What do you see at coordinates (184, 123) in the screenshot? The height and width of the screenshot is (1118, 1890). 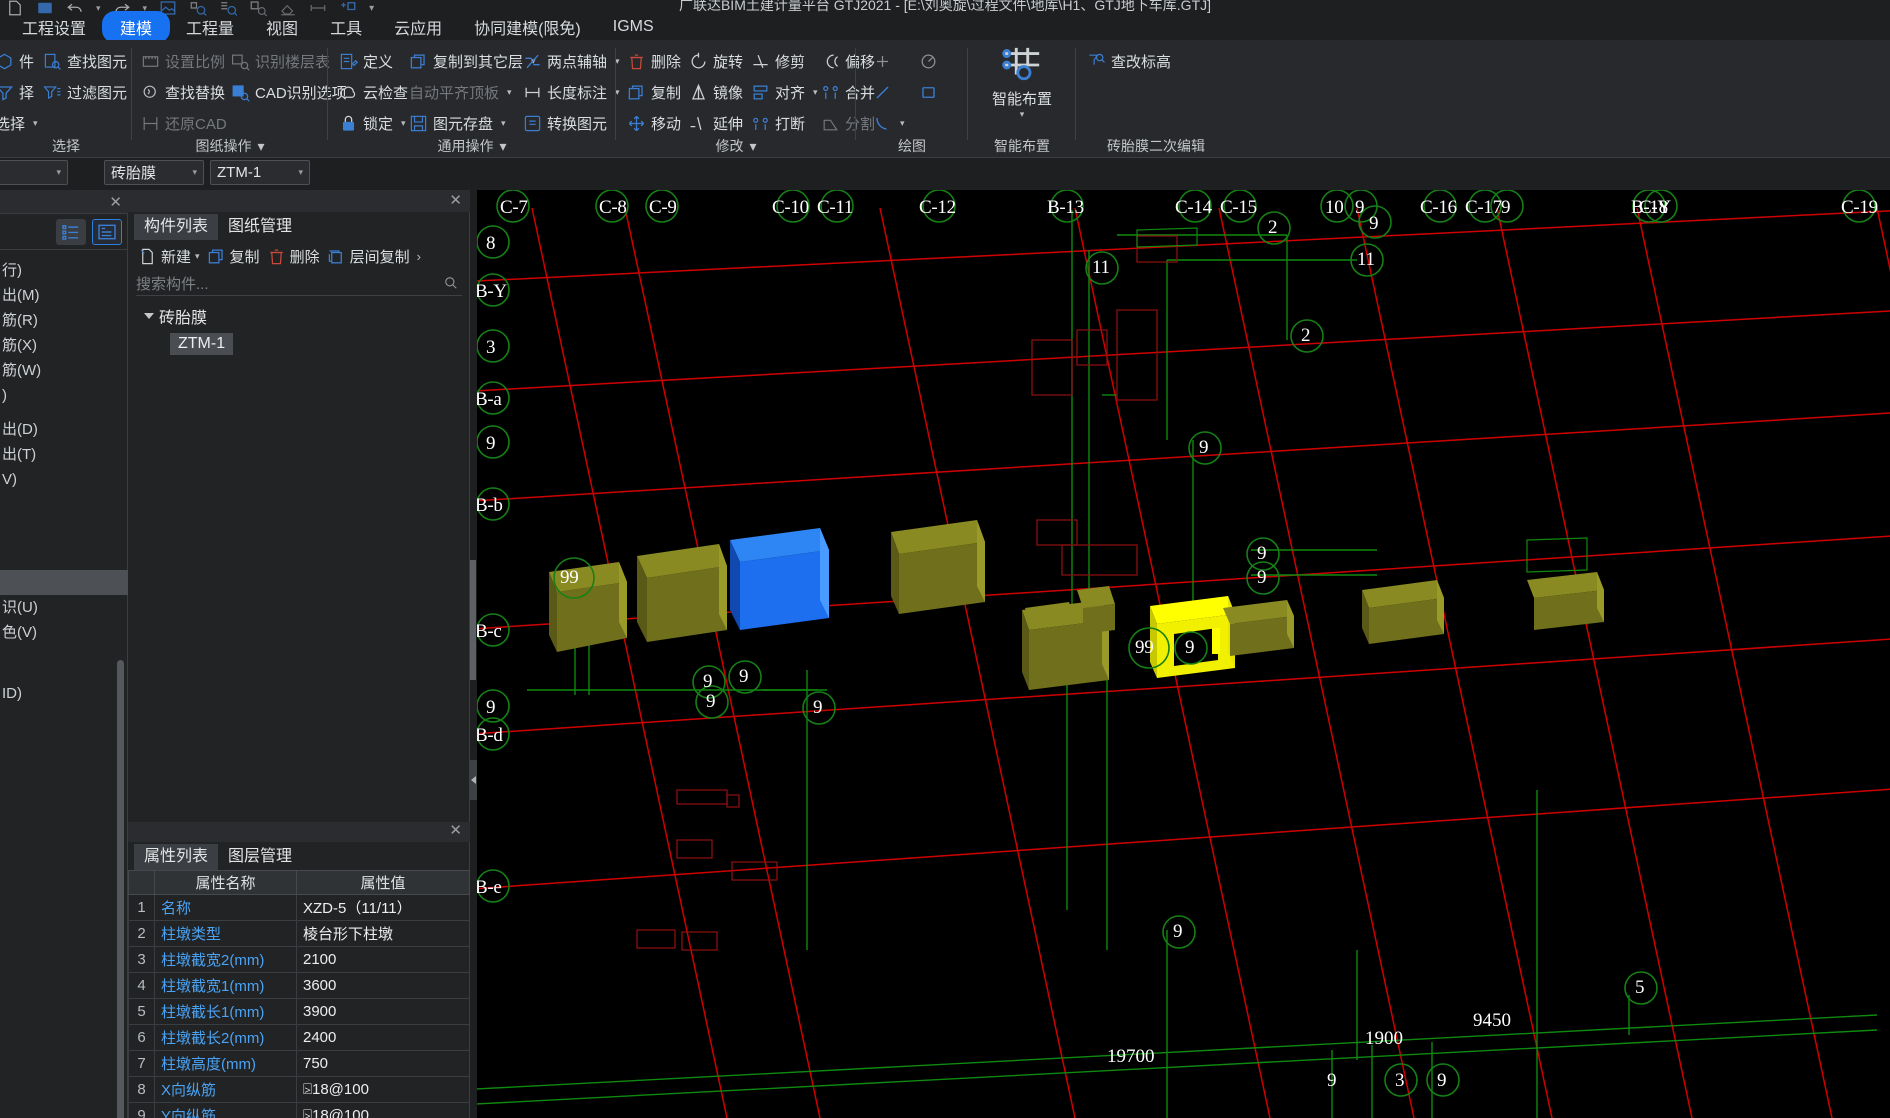 I see `ribbon-item-restore-cad: 还原CAD` at bounding box center [184, 123].